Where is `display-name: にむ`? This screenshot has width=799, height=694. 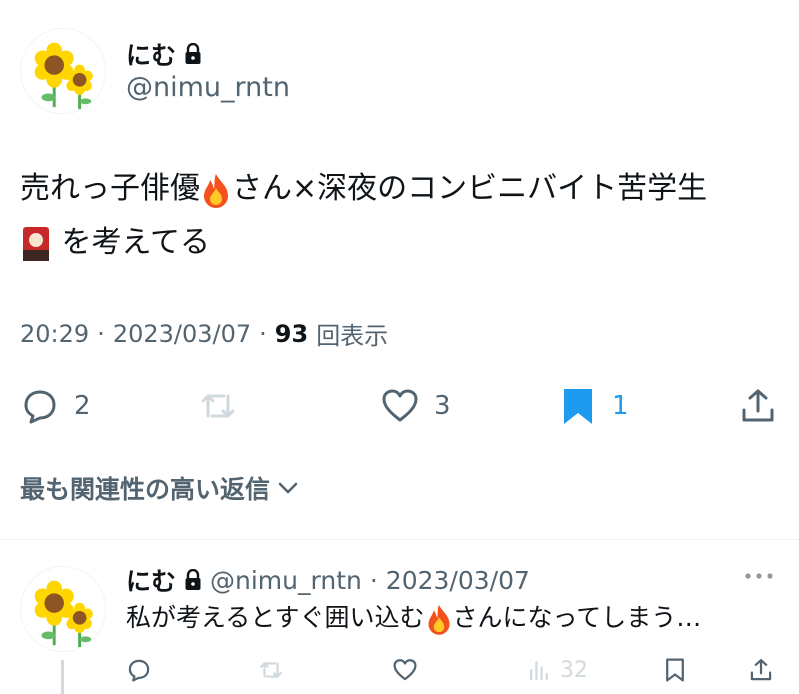 display-name: にむ is located at coordinates (164, 54).